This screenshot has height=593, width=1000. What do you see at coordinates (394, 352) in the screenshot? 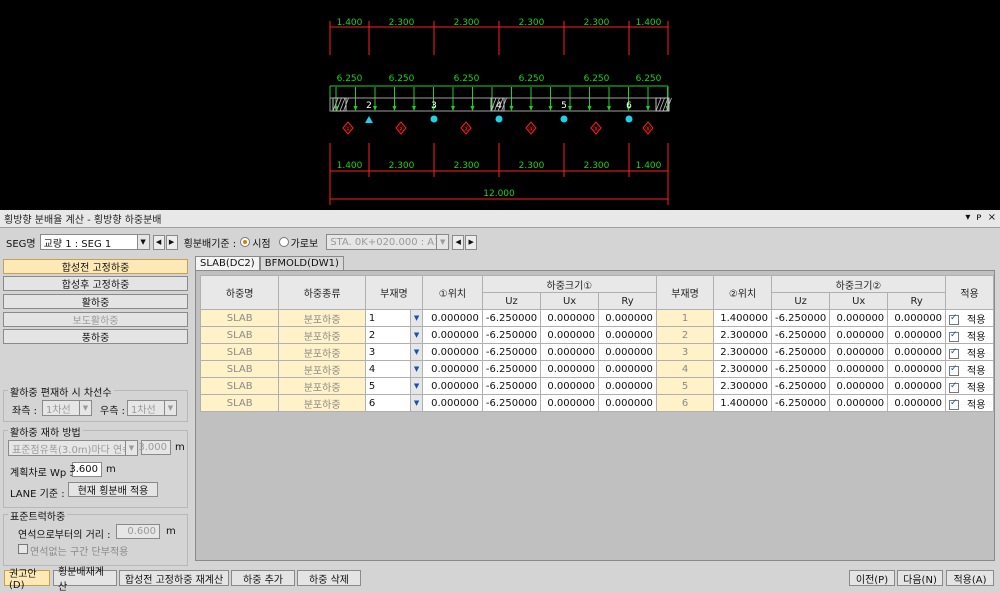
I see `table-cell: 3 ▼` at bounding box center [394, 352].